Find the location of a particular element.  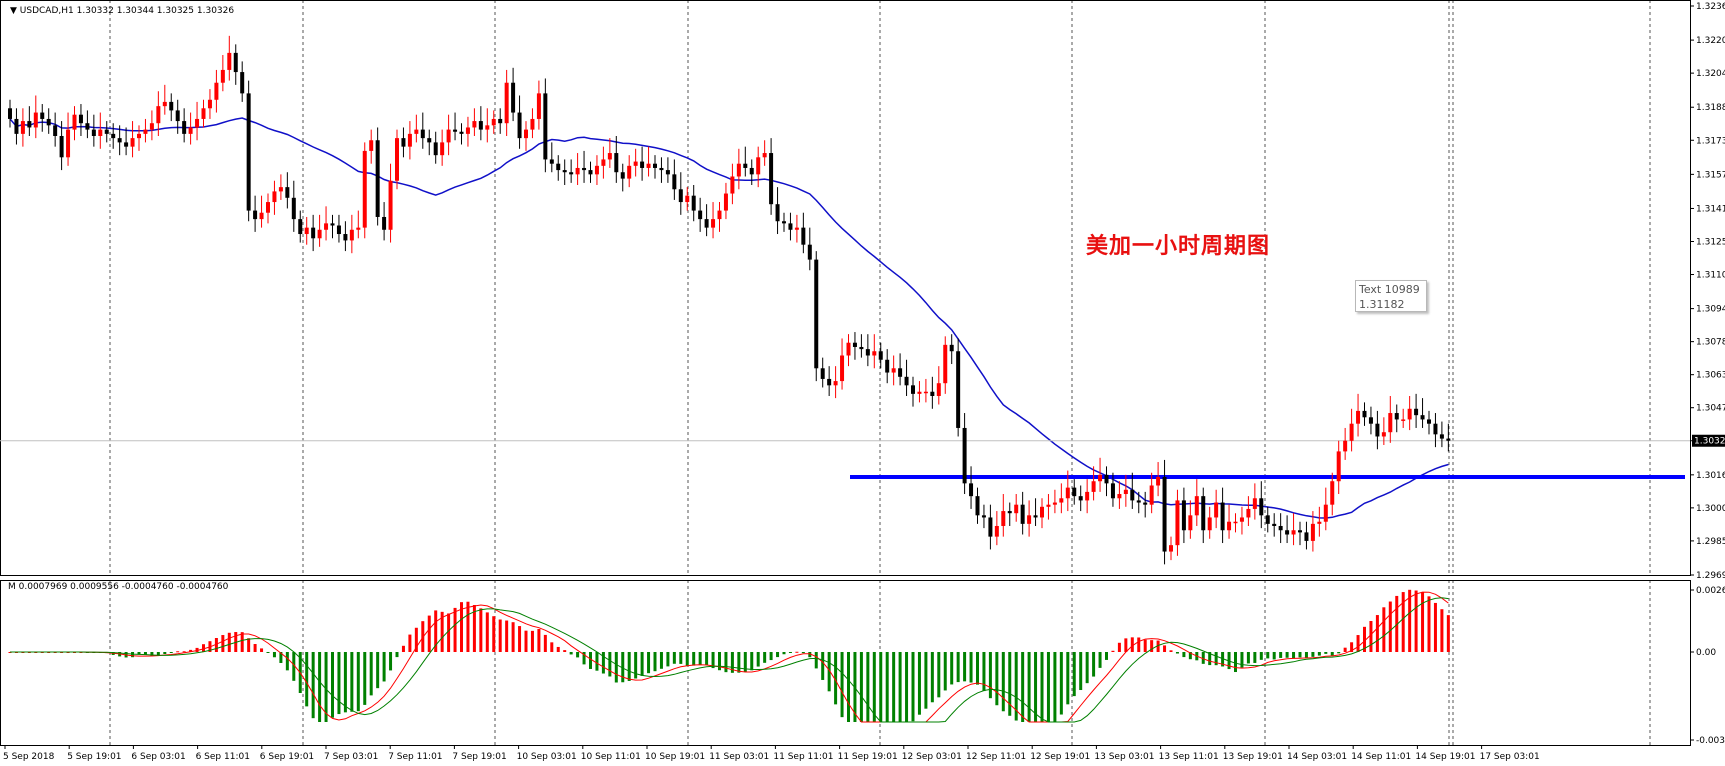

ohlc-values: 1.30332 1.30344 1.30325 1.30326 is located at coordinates (155, 11).